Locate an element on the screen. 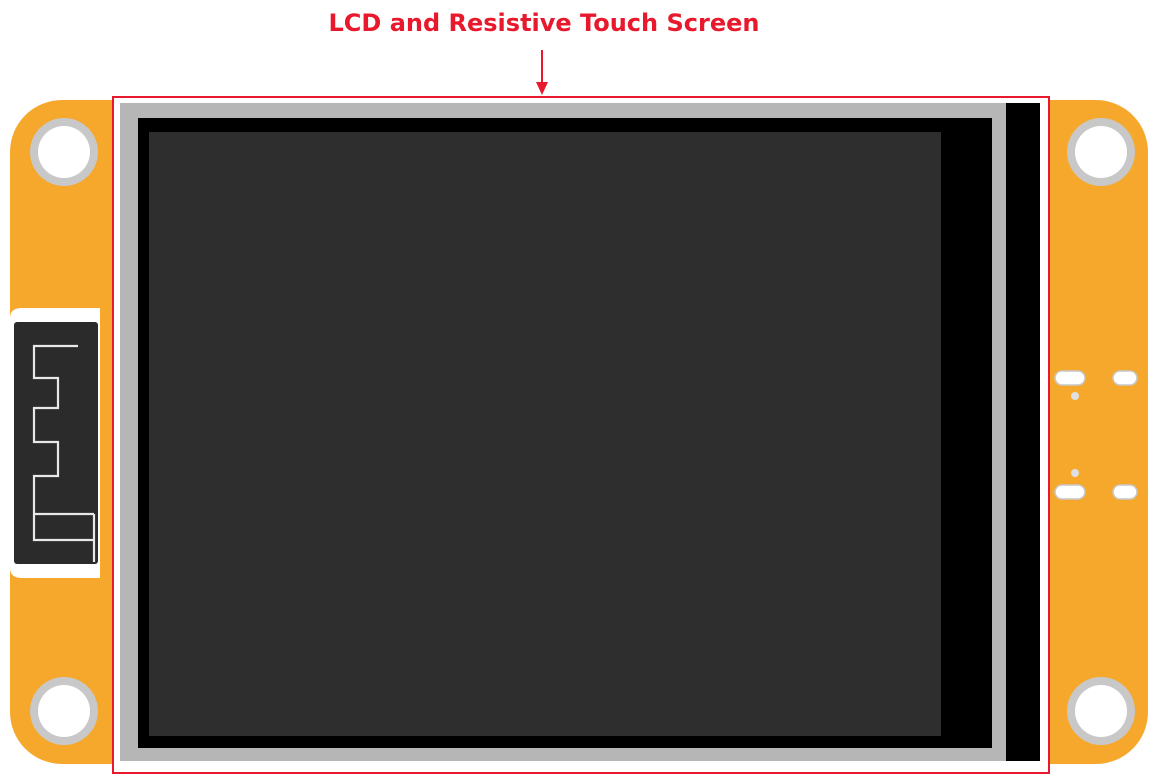 This screenshot has height=778, width=1155. lcd-flex-strip is located at coordinates (1023, 432).